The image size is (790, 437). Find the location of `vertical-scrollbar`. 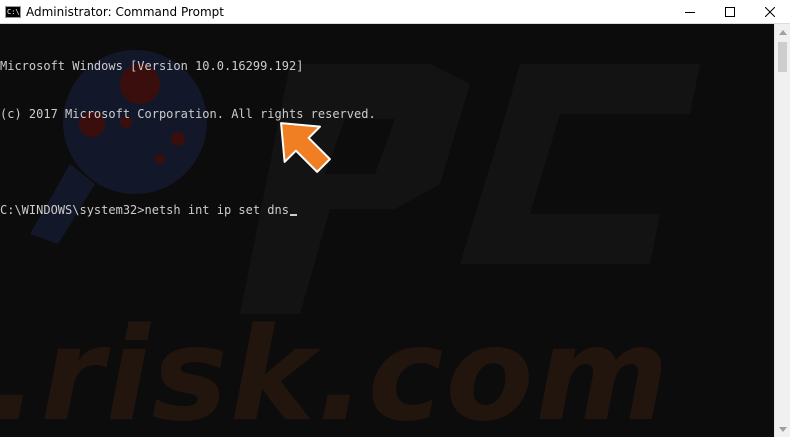

vertical-scrollbar is located at coordinates (782, 230).